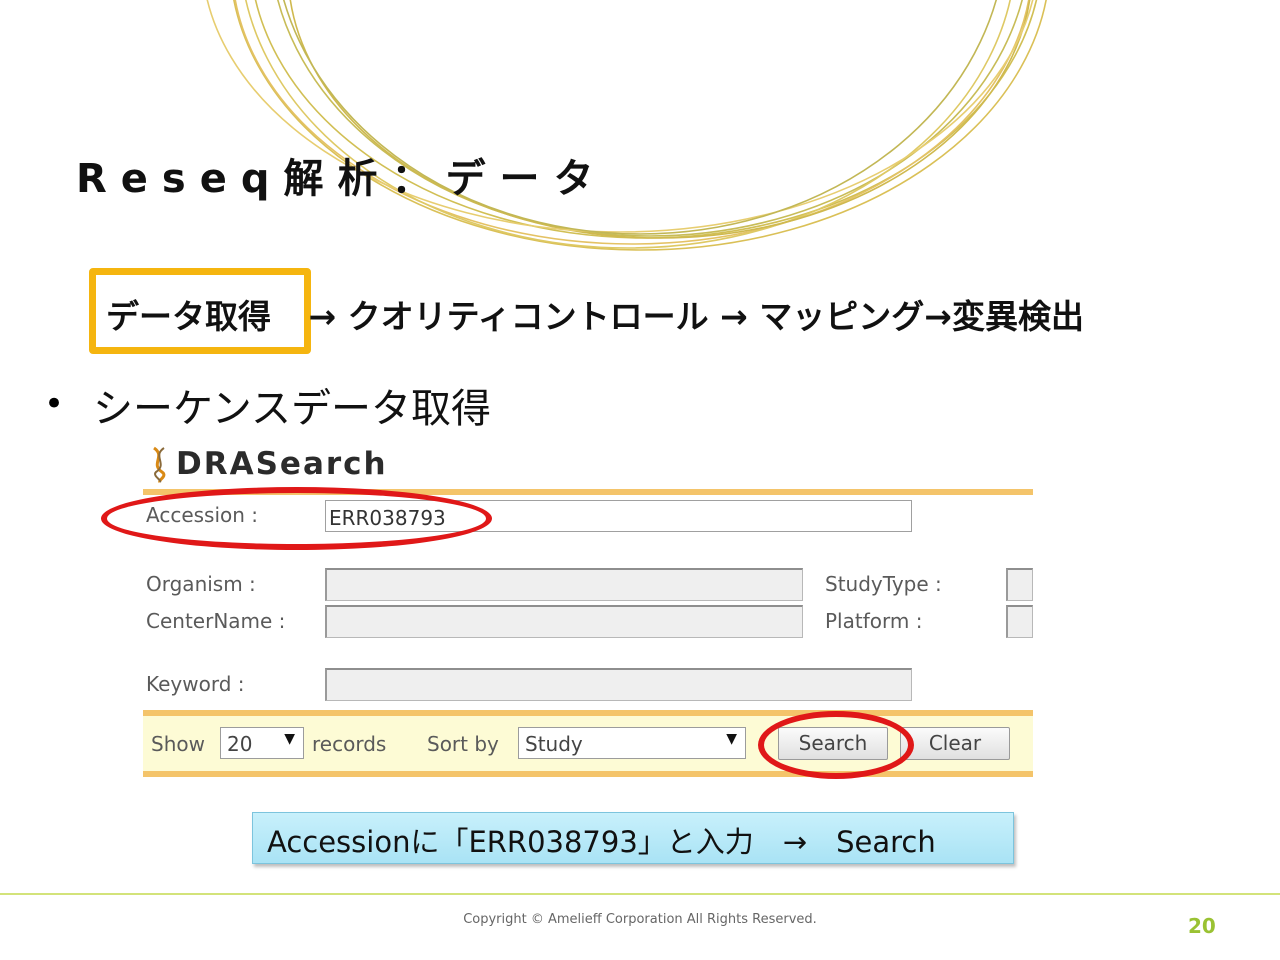 The image size is (1280, 960). I want to click on show-select: 20 ▼, so click(262, 743).